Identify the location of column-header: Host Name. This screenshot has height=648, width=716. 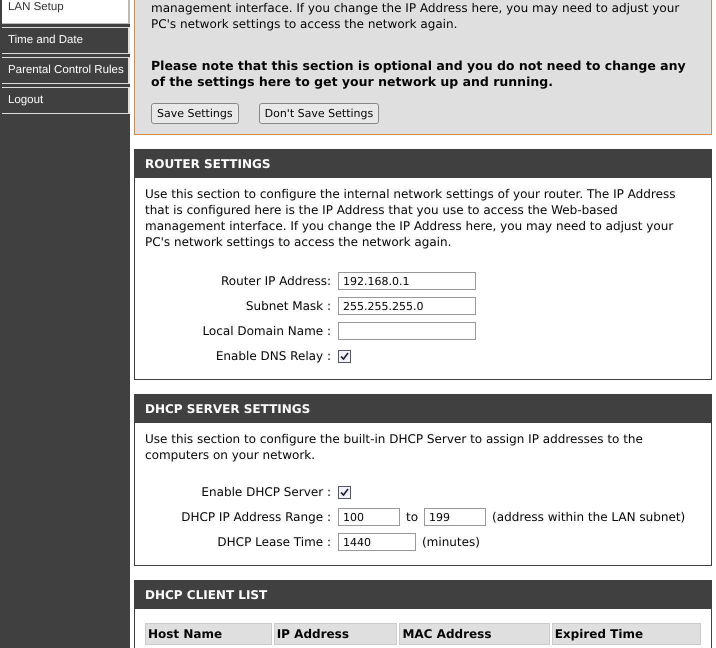
(208, 634).